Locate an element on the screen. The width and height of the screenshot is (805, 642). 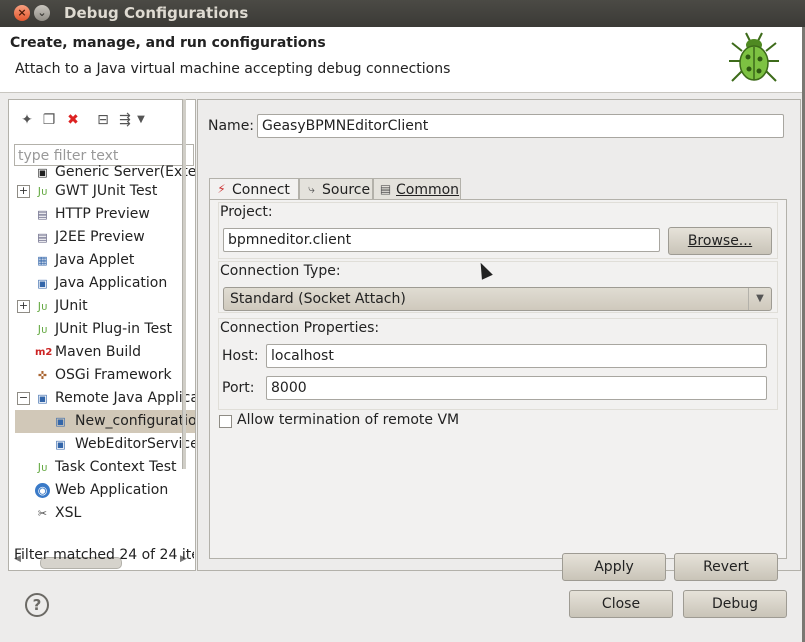
tree-item: Jᴜ Task Context Test is located at coordinates (102, 467).